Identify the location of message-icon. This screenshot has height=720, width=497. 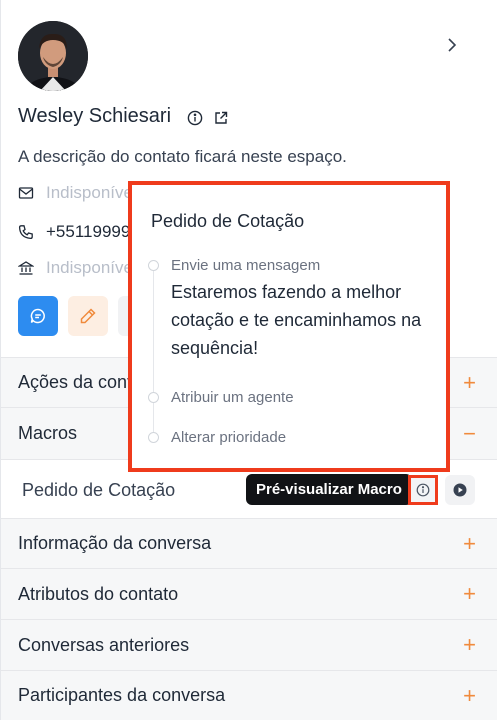
(37, 316).